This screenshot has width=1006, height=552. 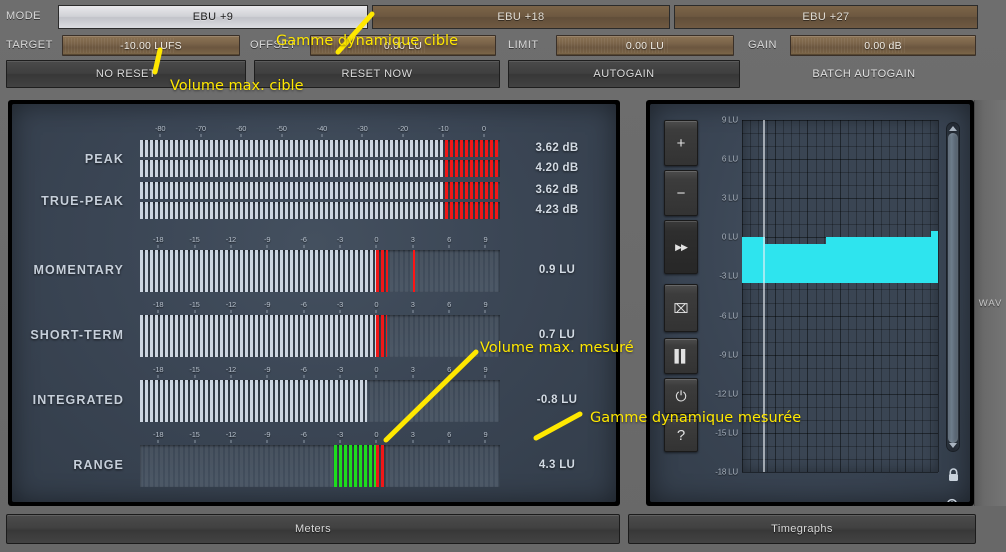 I want to click on meter-label-true-peak: TRUE-PEAK, so click(x=82, y=201).